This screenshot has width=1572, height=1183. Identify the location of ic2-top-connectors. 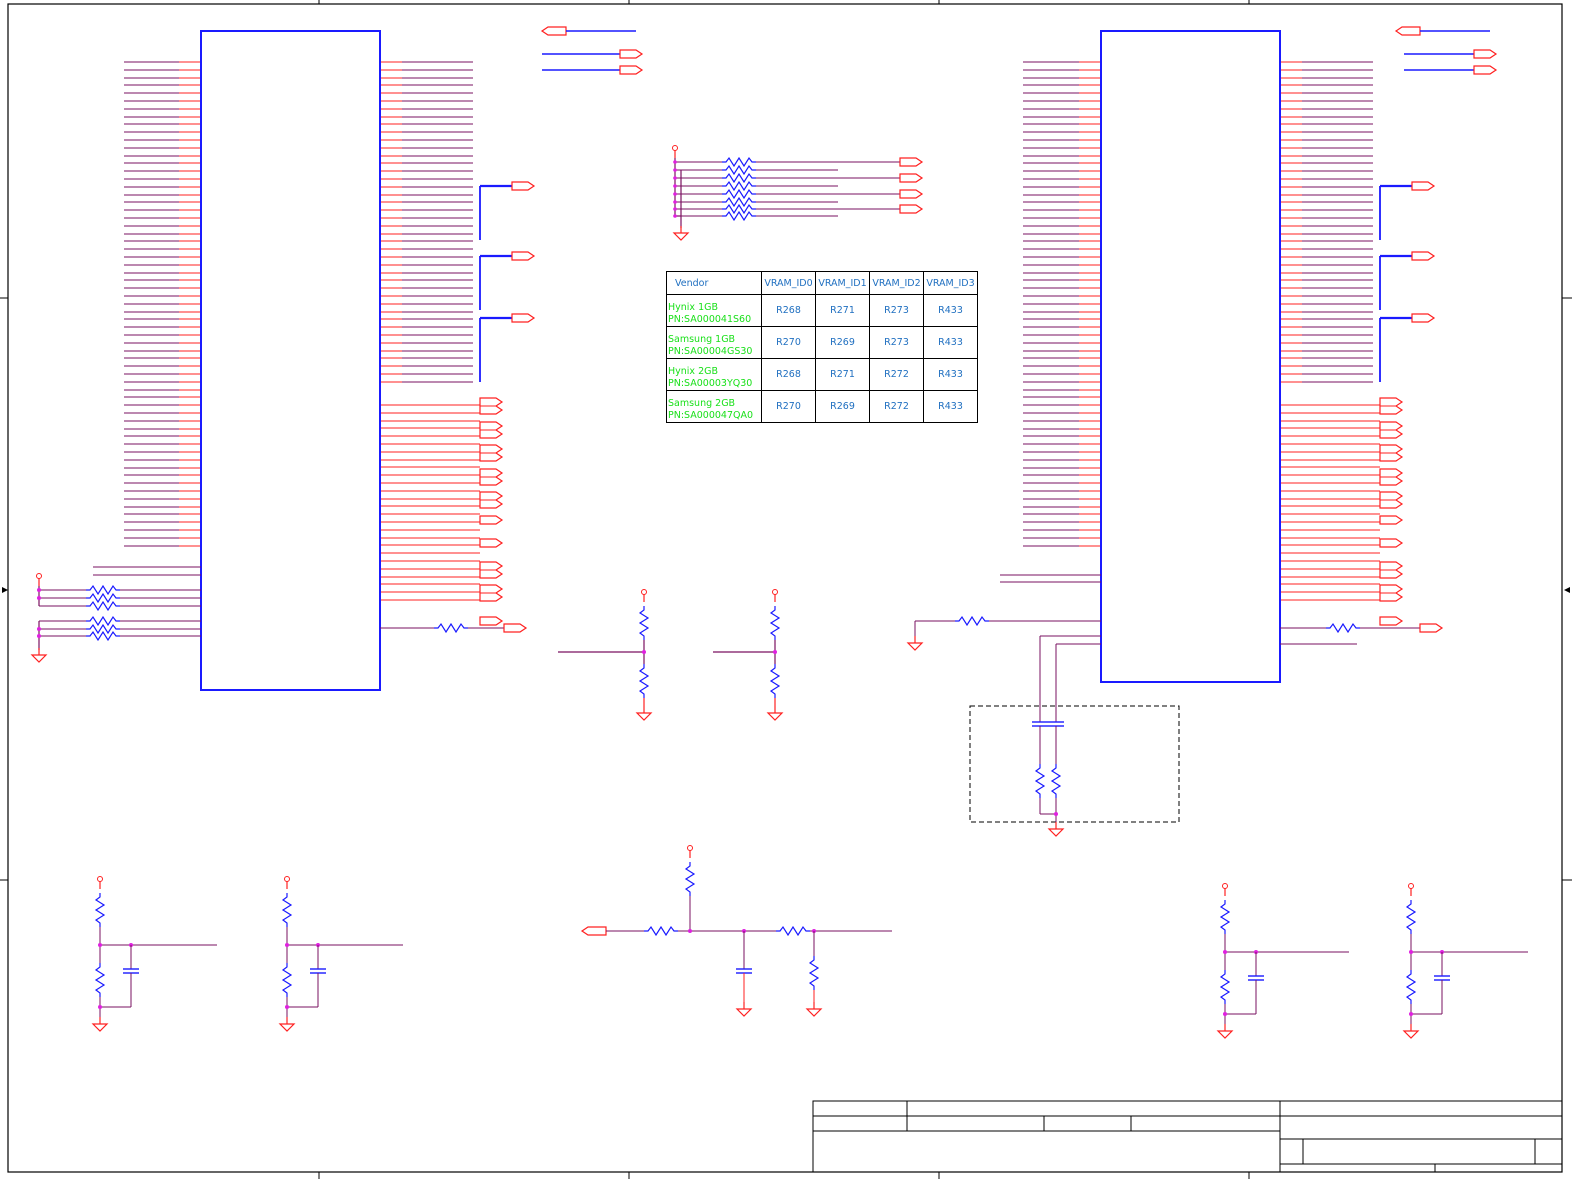
(1446, 50).